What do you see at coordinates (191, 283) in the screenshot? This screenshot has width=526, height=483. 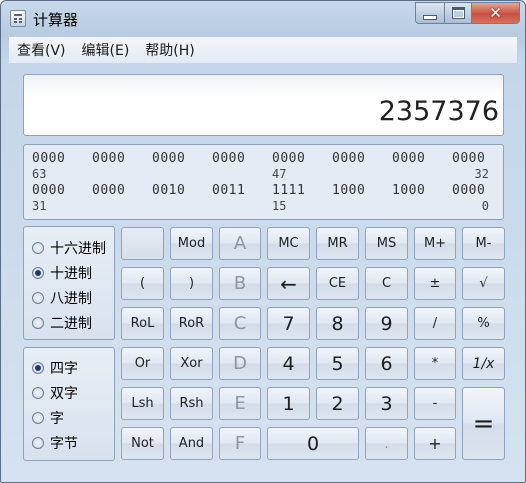 I see `close-paren-button: )` at bounding box center [191, 283].